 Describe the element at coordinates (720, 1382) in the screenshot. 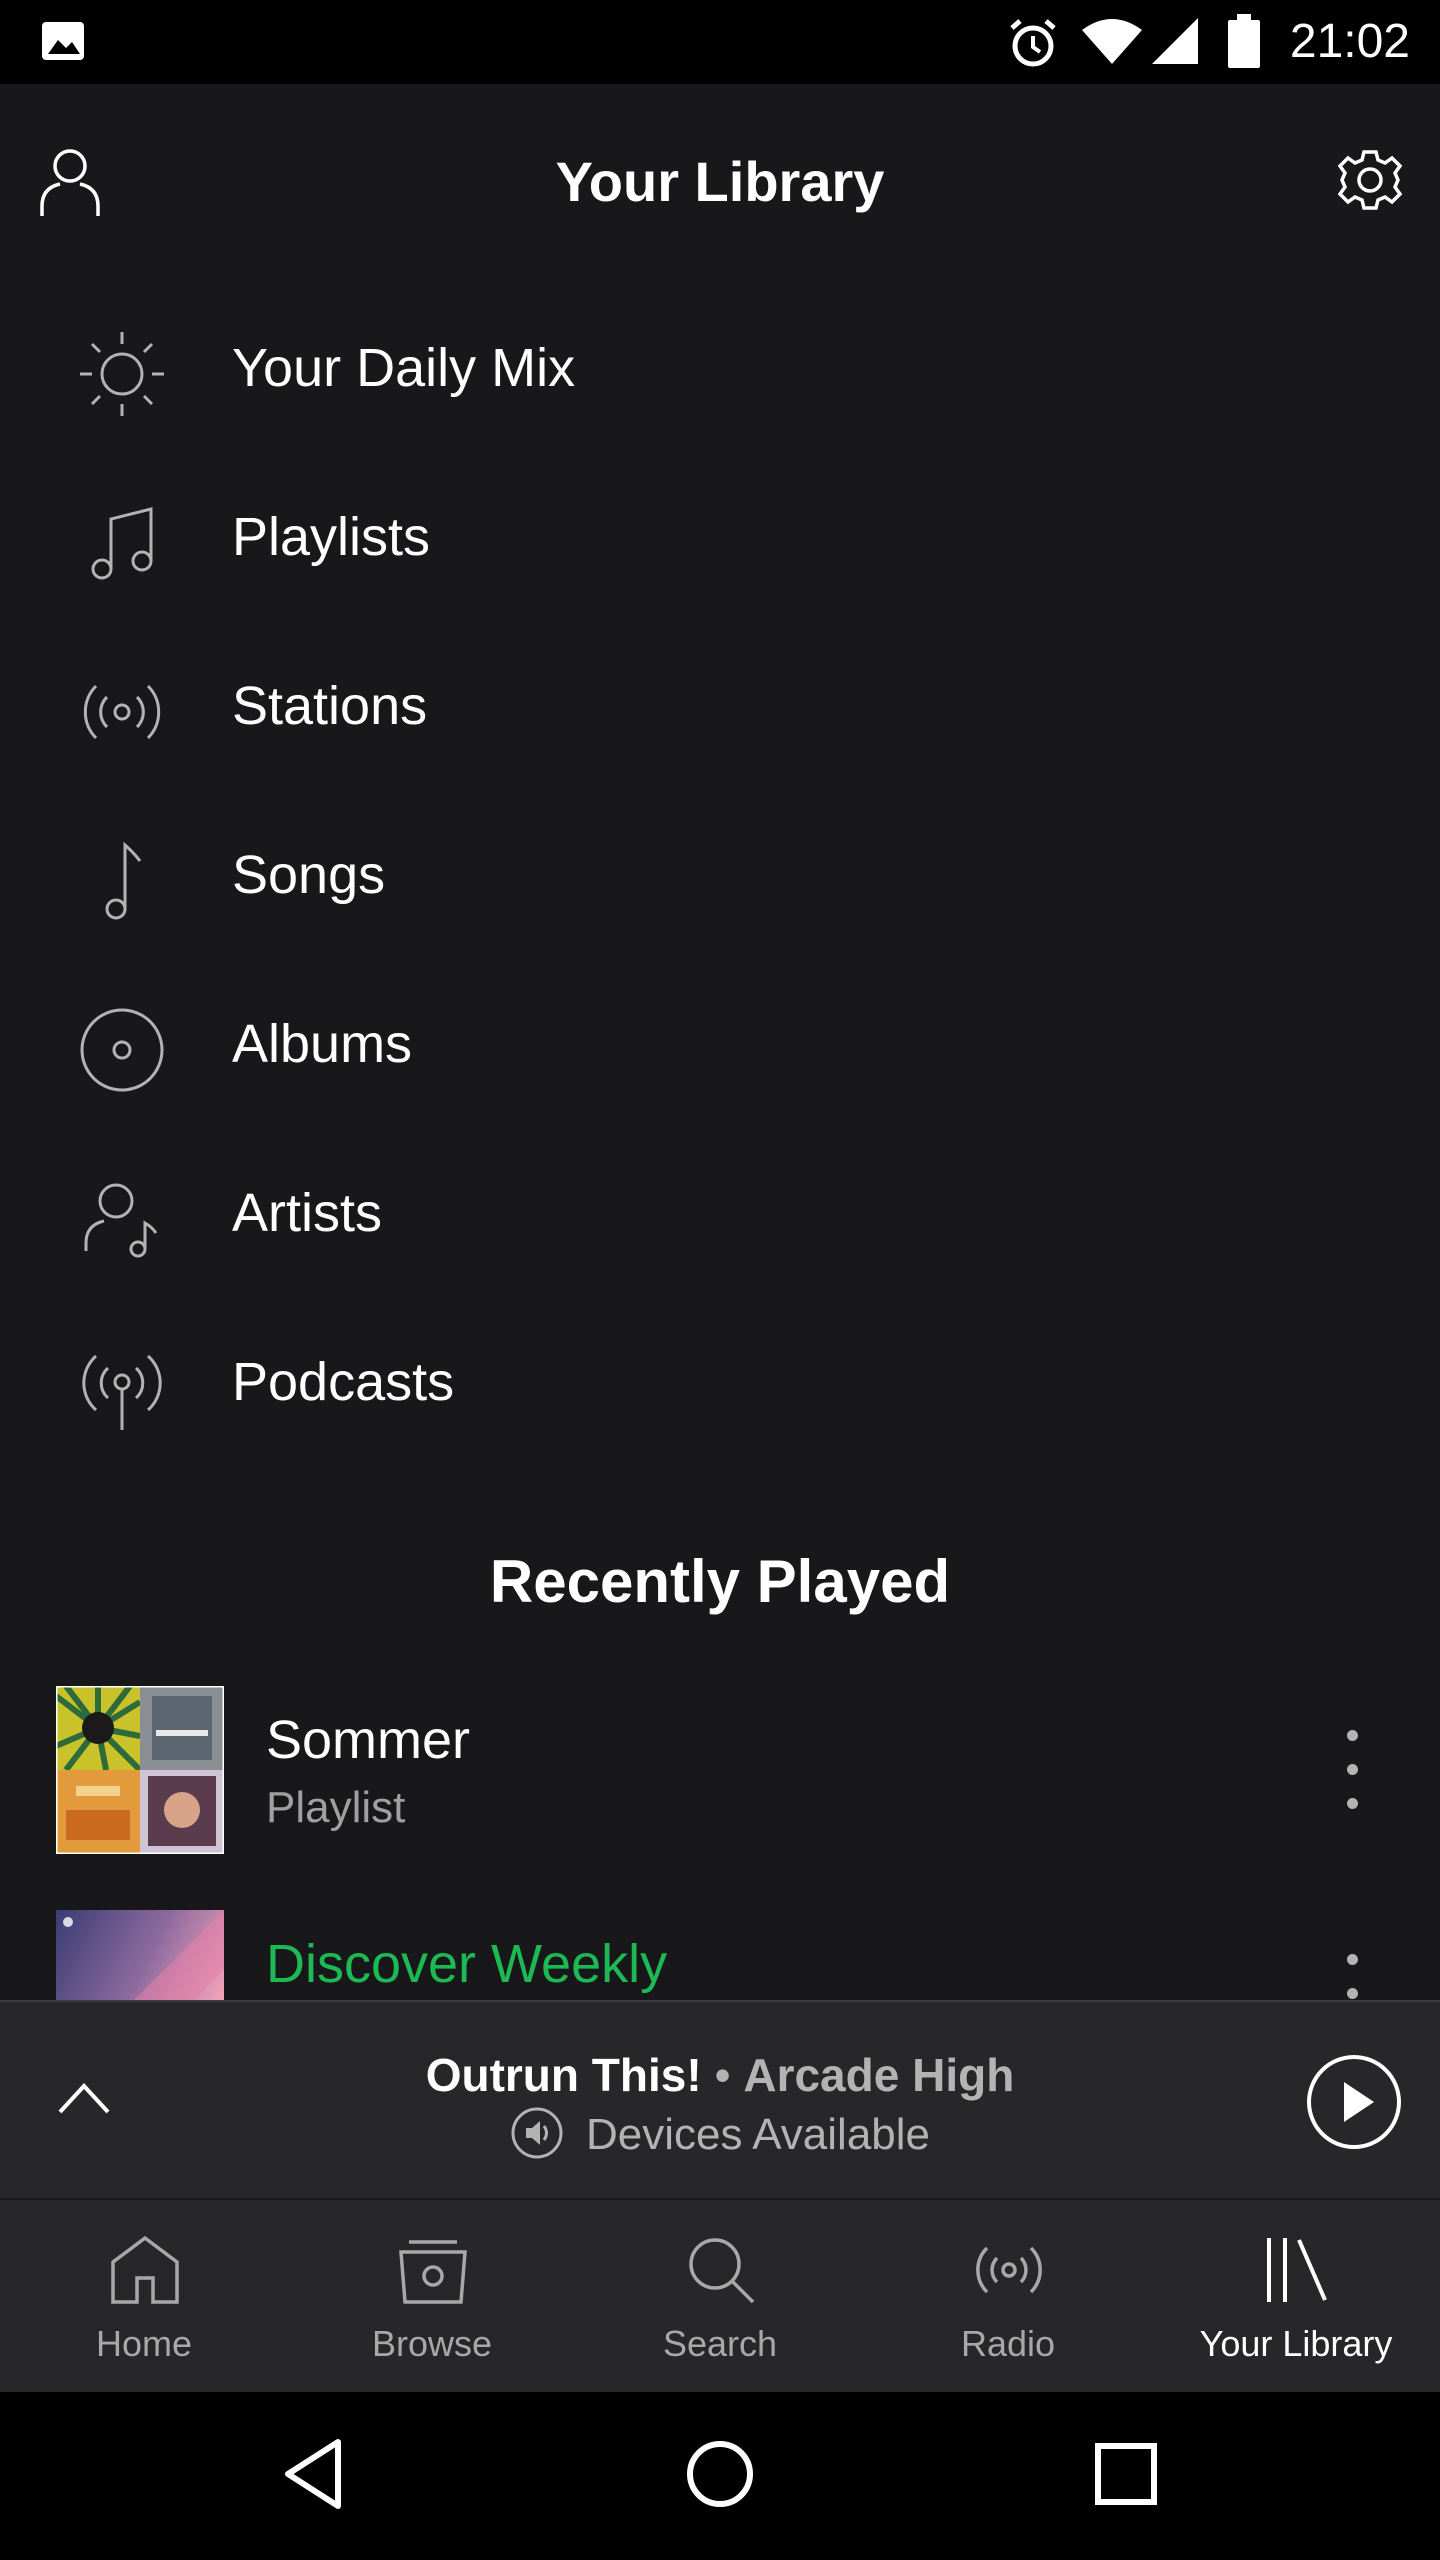

I see `library-item-podcasts: Podcasts` at that location.